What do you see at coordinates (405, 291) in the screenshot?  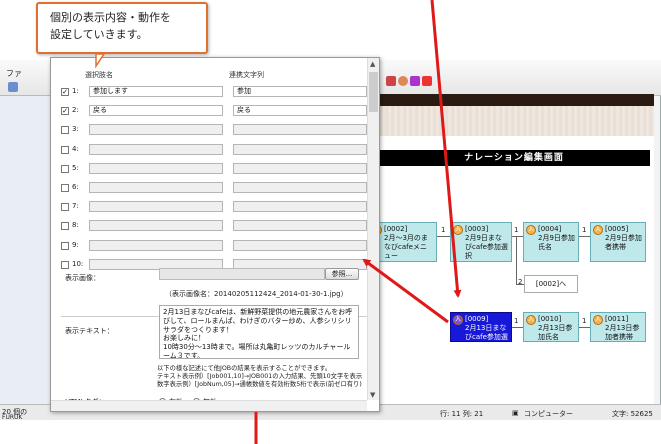 I see `arrow-to-image-field` at bounding box center [405, 291].